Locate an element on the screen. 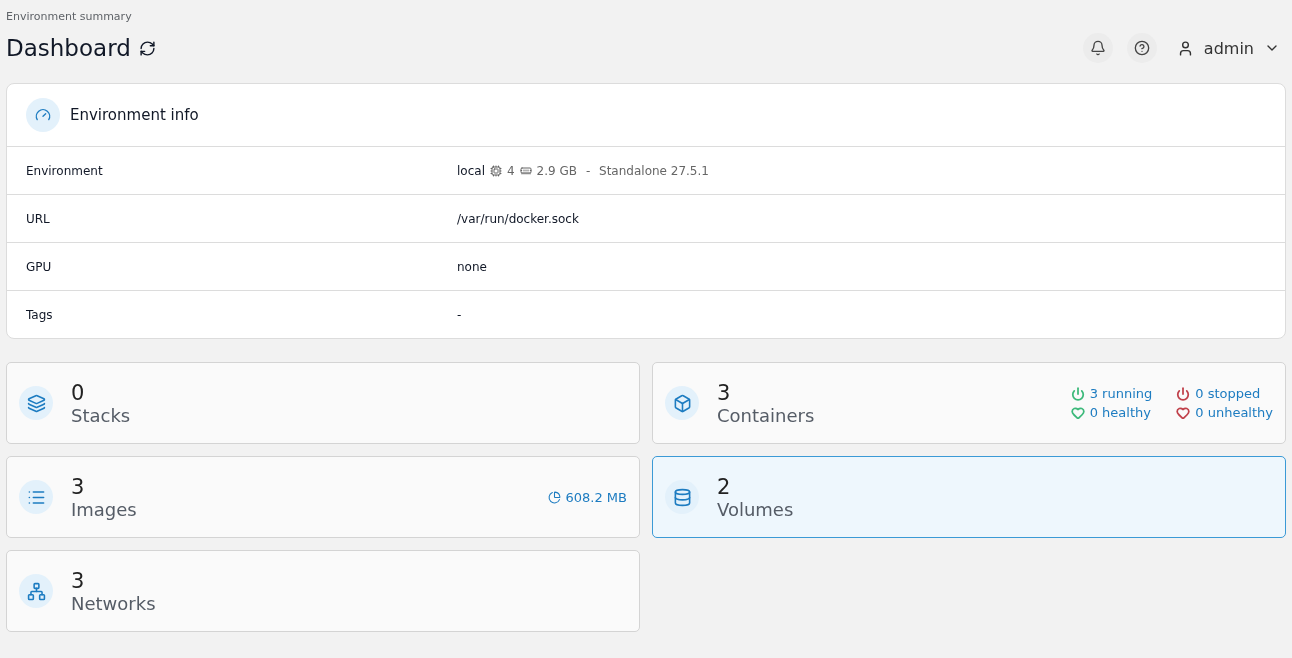 The height and width of the screenshot is (658, 1292). help-icon is located at coordinates (1141, 48).